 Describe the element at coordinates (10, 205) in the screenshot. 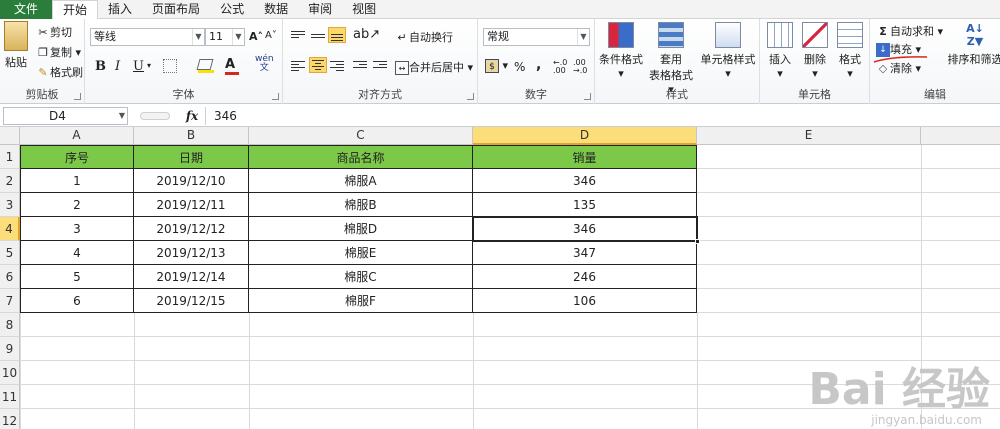

I see `row-header-3: 3` at that location.